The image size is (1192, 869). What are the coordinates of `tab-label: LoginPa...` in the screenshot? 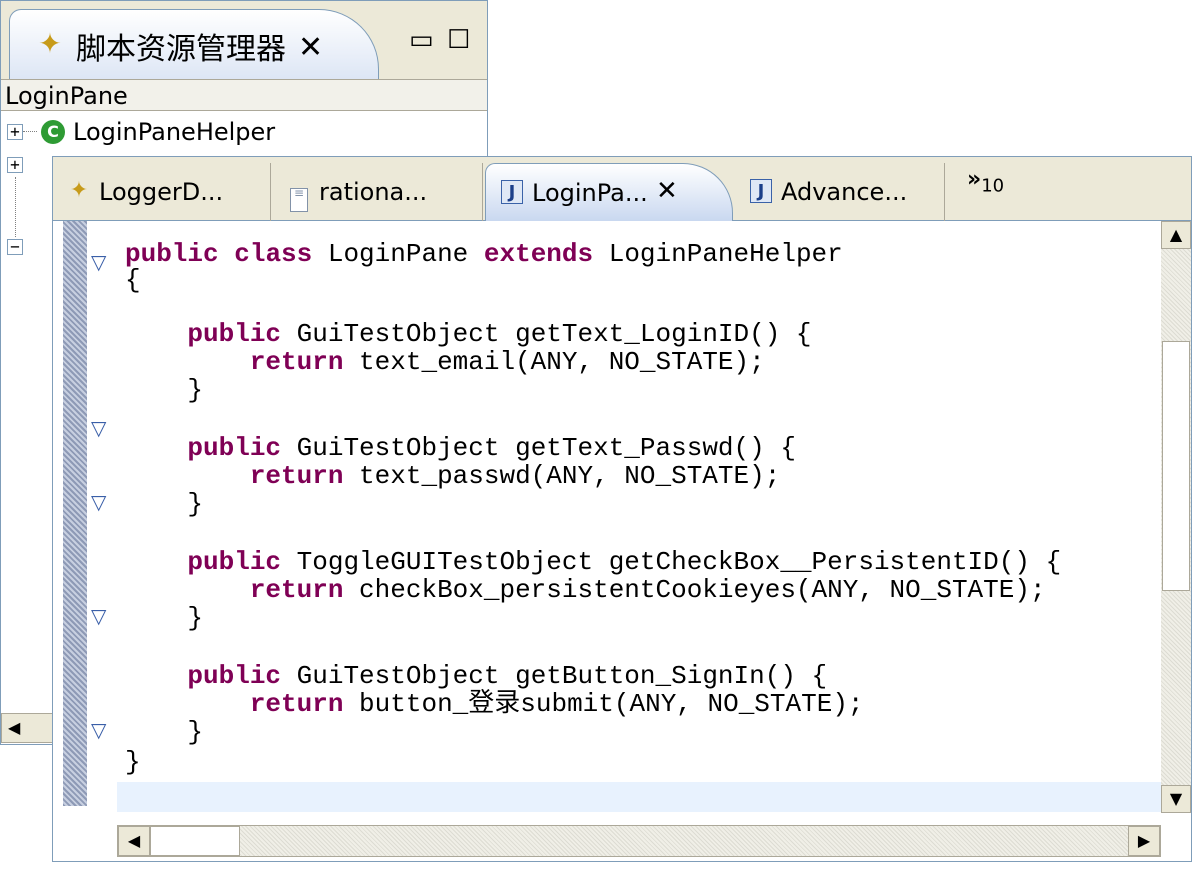 It's located at (590, 193).